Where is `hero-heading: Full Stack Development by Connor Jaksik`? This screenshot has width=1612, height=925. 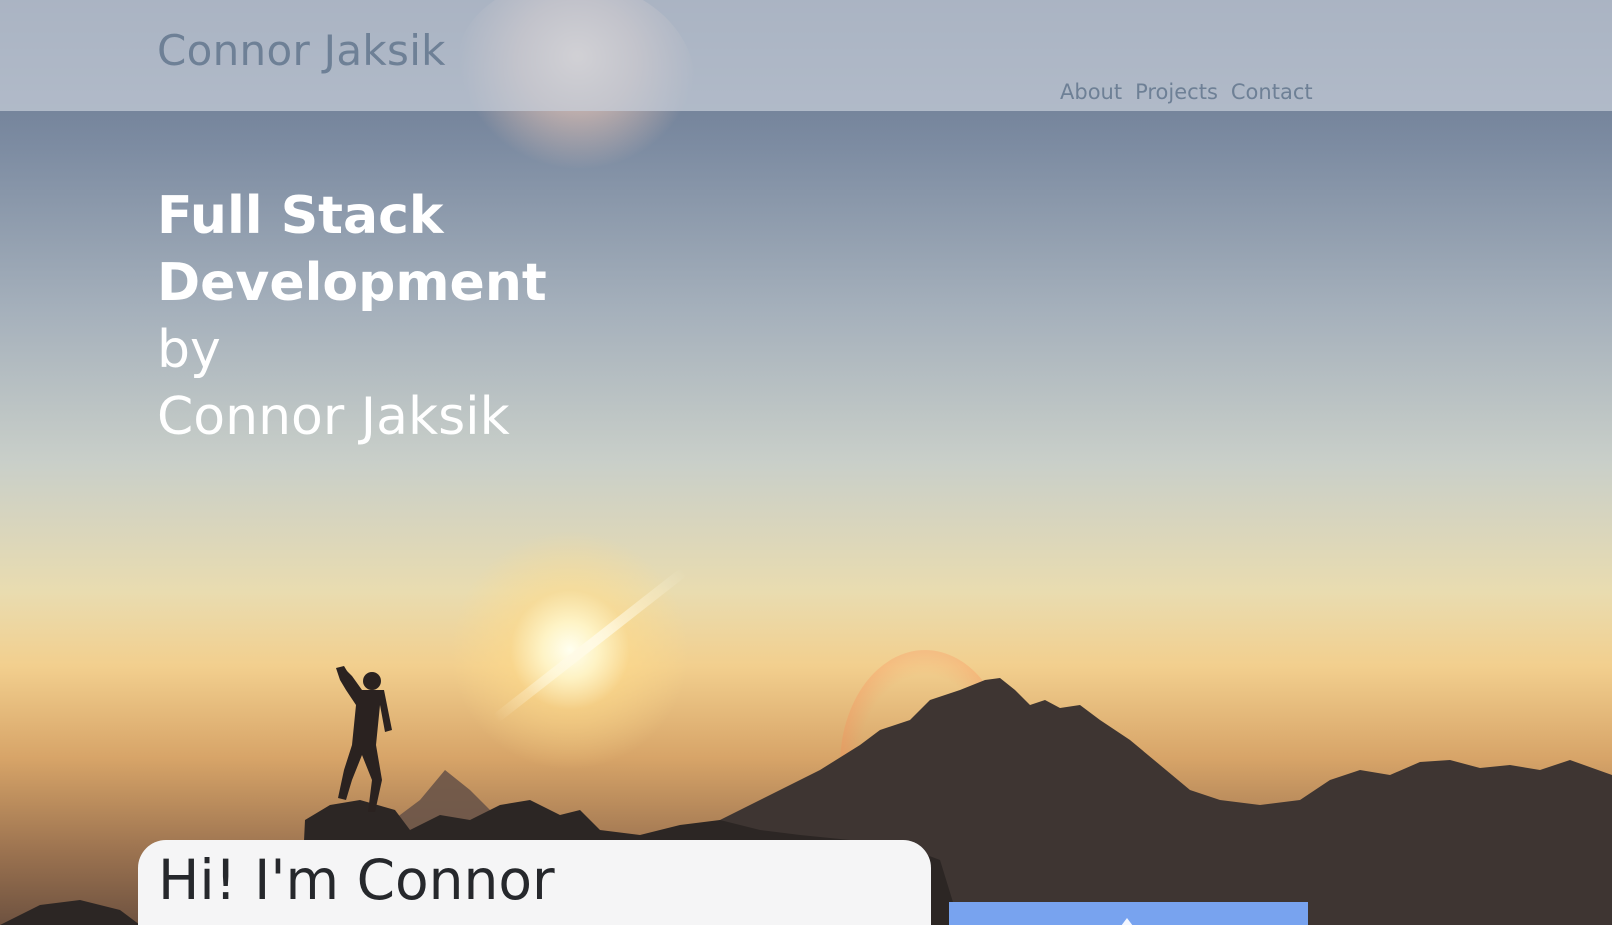
hero-heading: Full Stack Development by Connor Jaksik is located at coordinates (352, 317).